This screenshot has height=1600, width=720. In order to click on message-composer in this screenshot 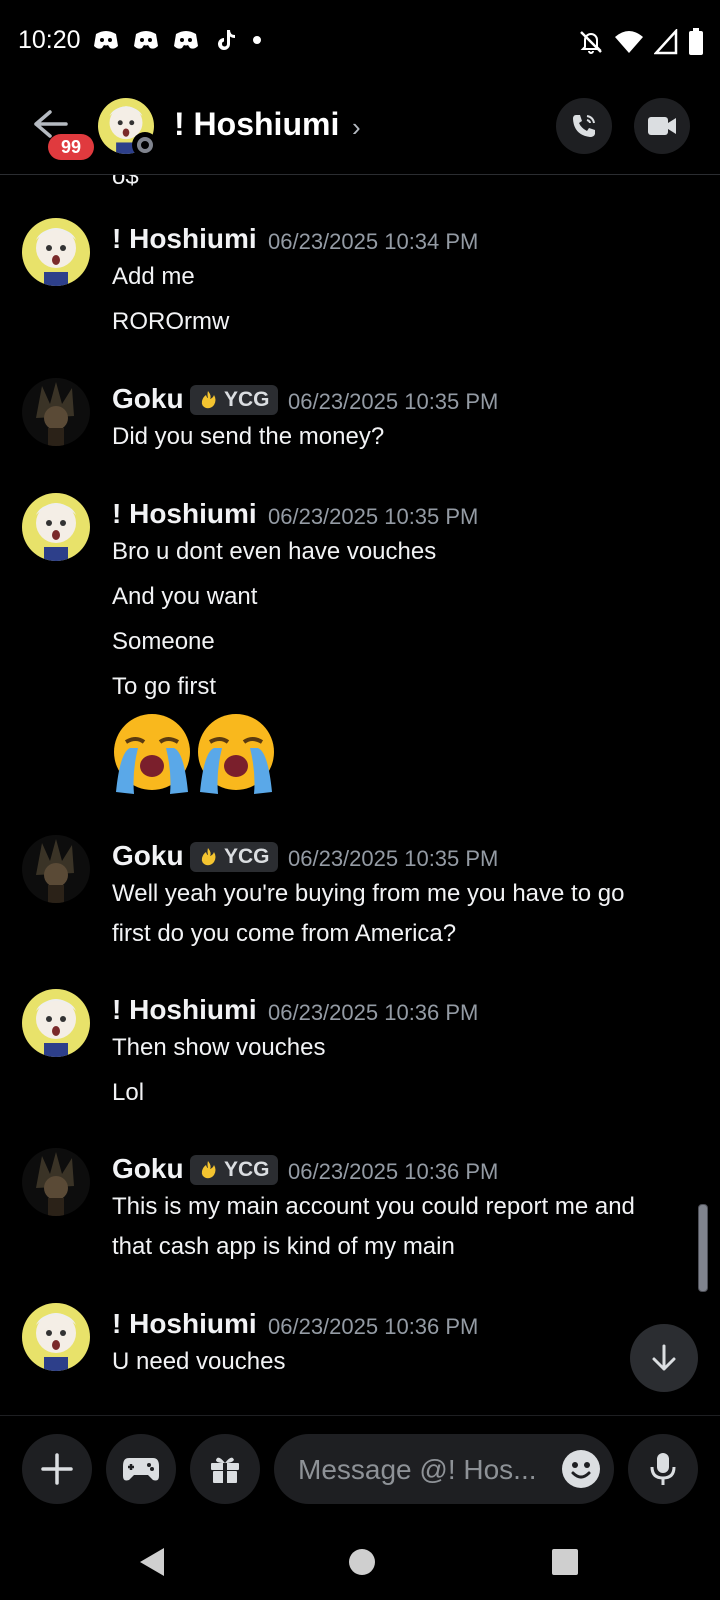, I will do `click(360, 1470)`.